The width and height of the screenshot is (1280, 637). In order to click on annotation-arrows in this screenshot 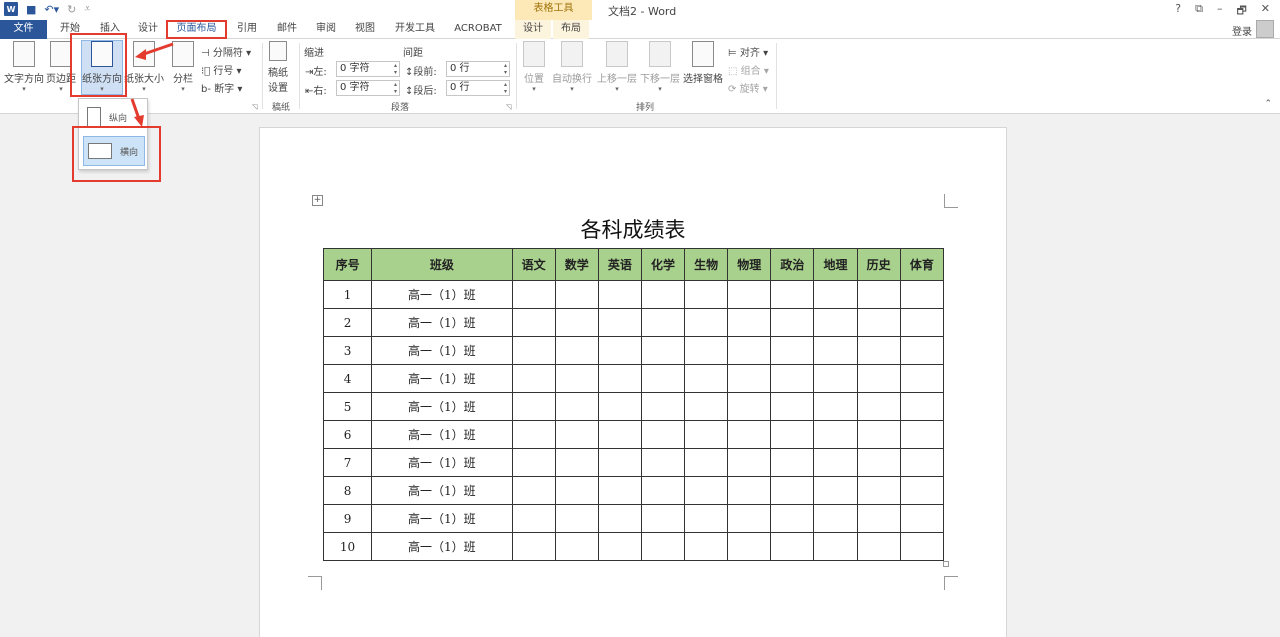, I will do `click(152, 84)`.